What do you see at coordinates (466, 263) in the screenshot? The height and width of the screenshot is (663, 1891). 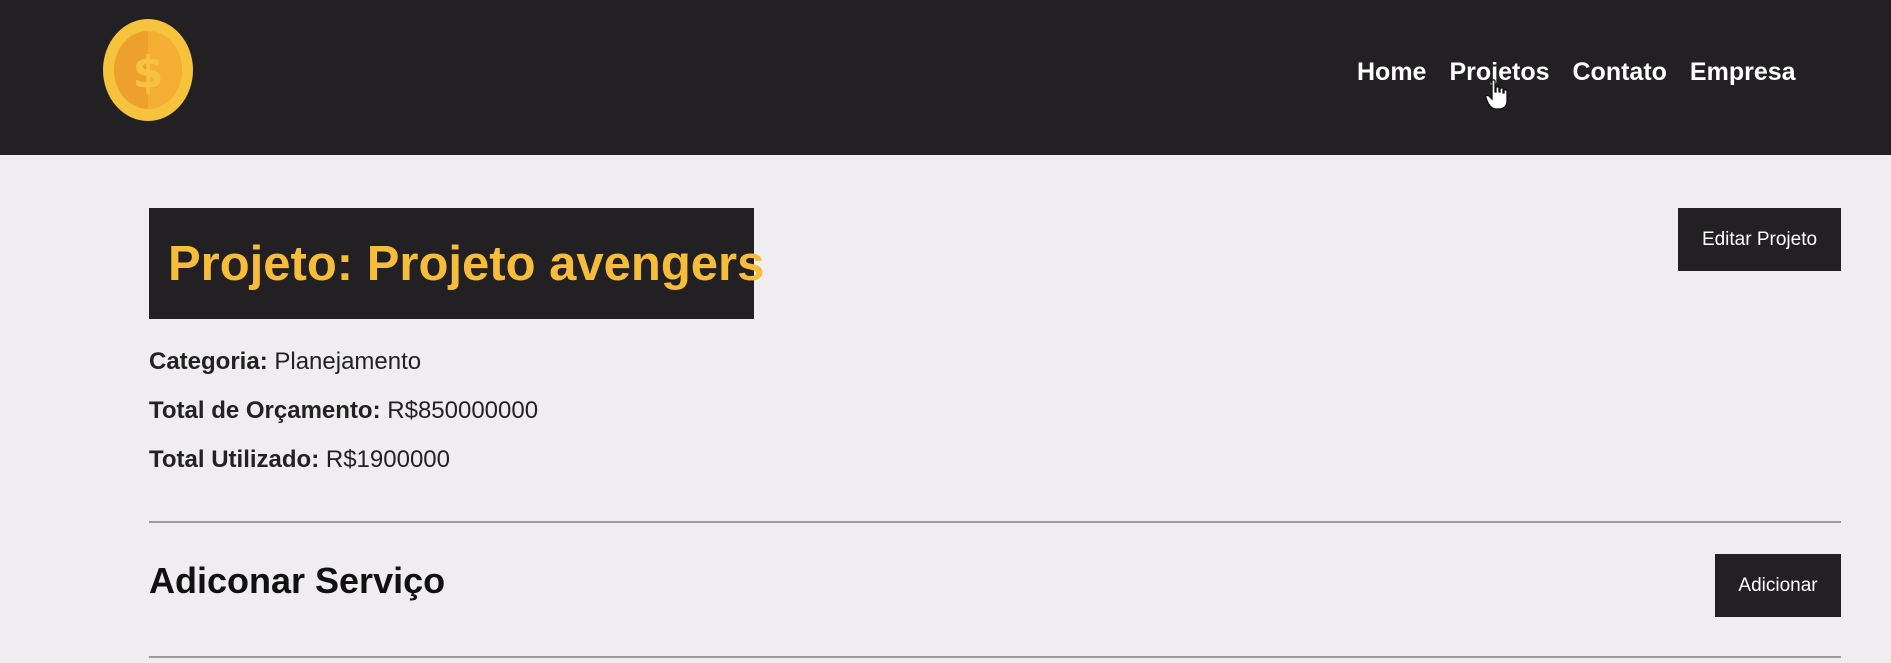 I see `project-title: Projeto: Projeto avengers` at bounding box center [466, 263].